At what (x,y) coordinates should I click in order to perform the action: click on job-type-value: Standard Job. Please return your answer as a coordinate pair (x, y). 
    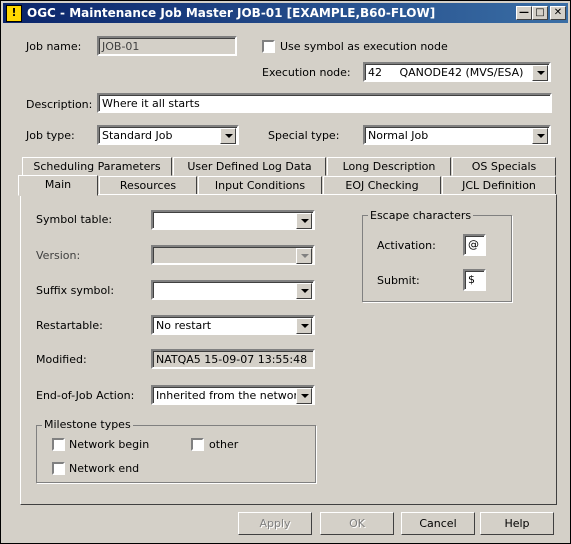
    Looking at the image, I should click on (137, 135).